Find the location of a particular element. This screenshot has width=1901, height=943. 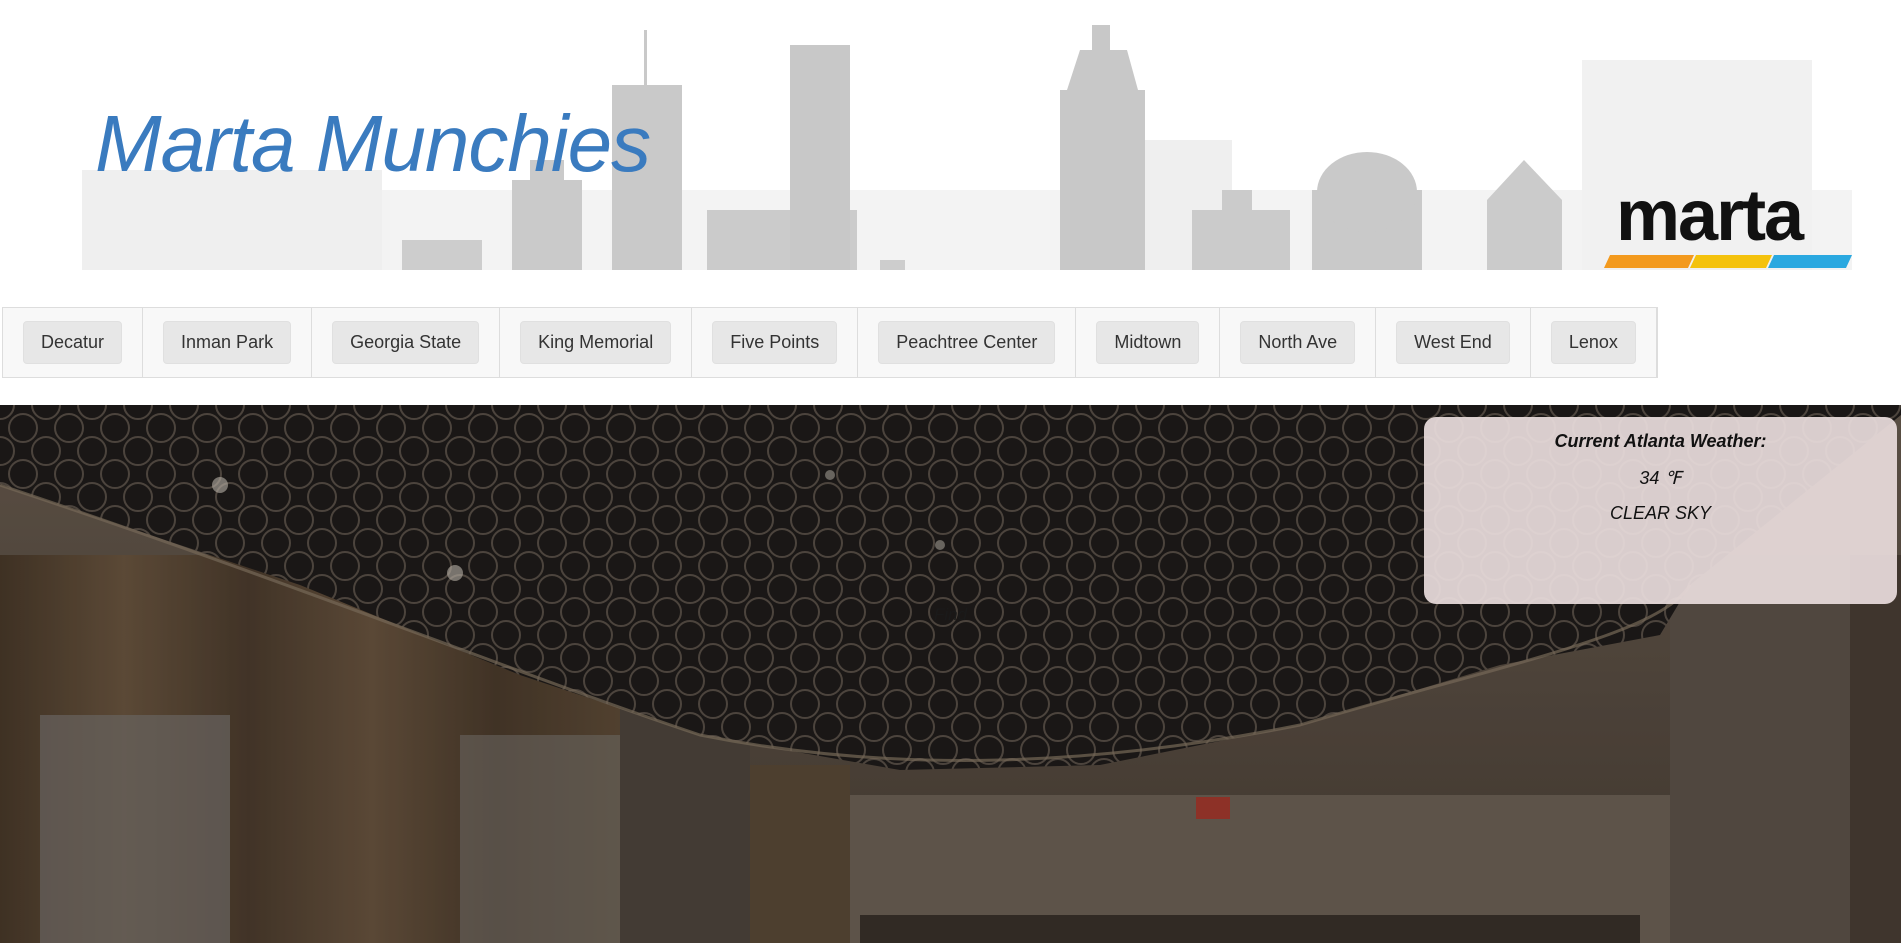

station-item-inman-park: Inman Park is located at coordinates (228, 342).